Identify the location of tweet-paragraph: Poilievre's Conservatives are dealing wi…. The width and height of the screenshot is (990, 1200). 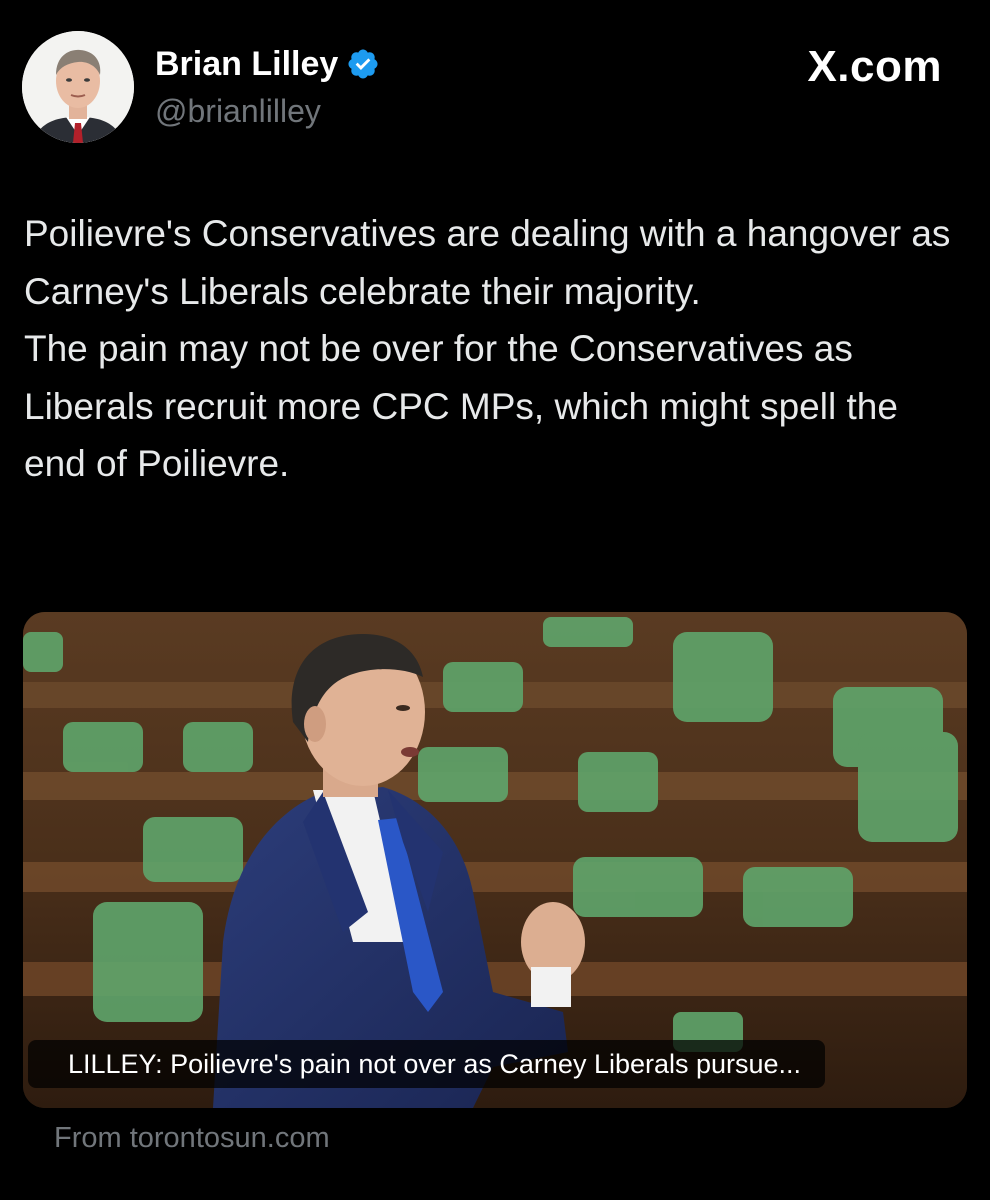
(487, 262).